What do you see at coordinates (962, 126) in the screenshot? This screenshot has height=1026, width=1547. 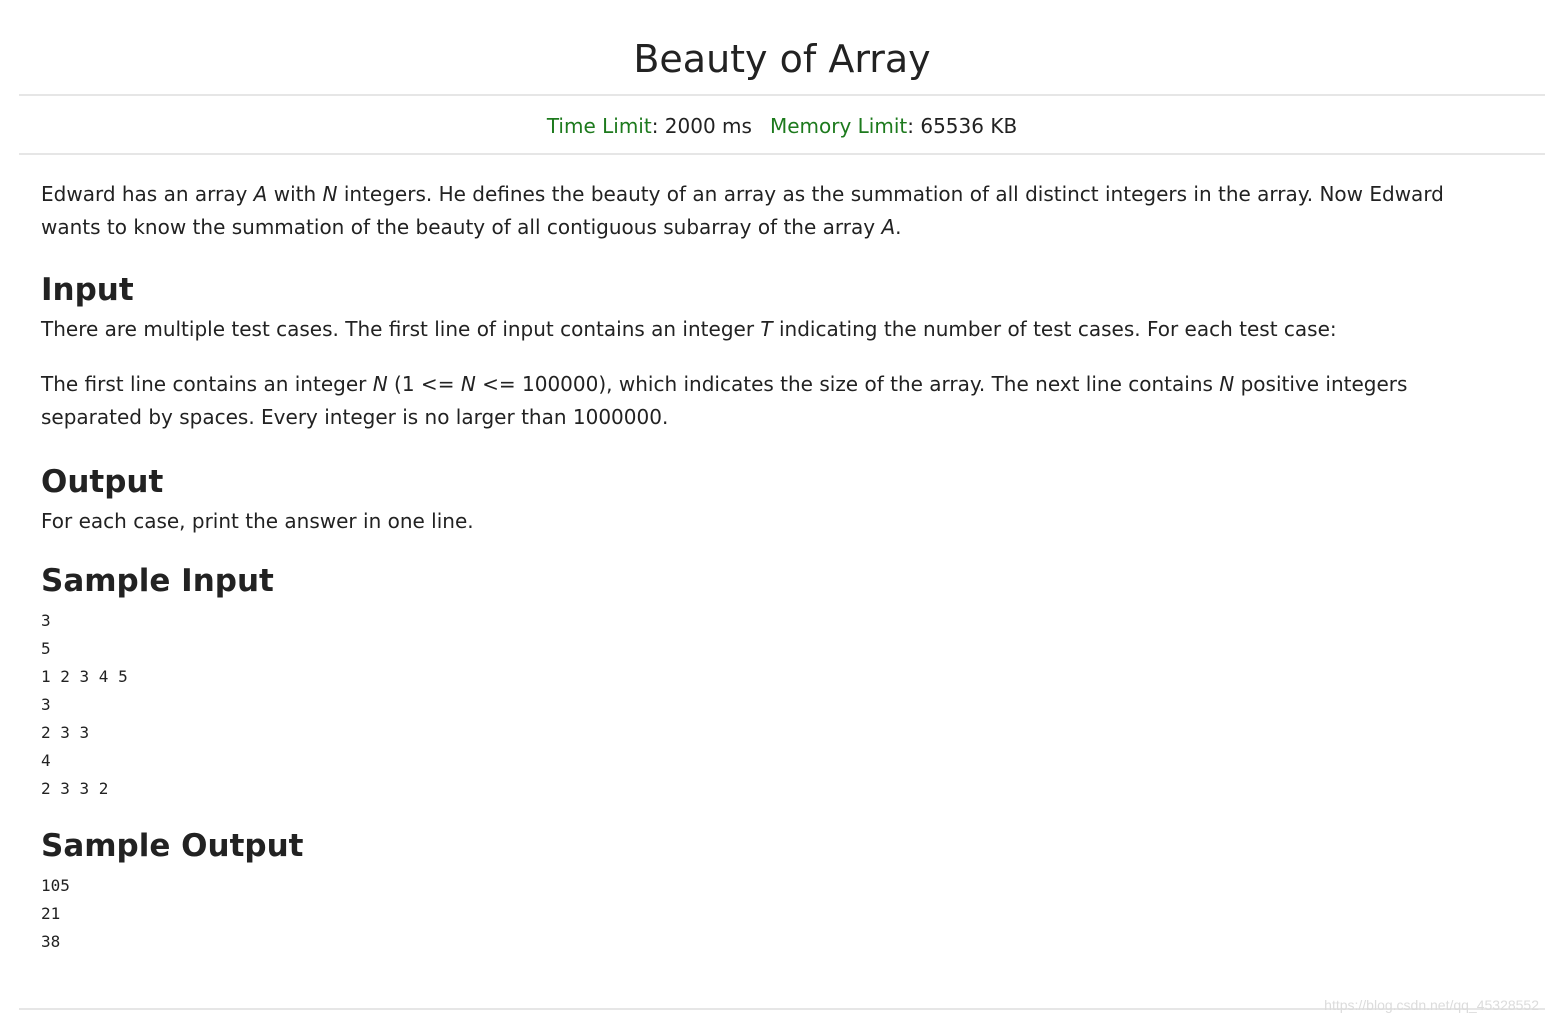 I see `memory-limit-value: : 65536 KB` at bounding box center [962, 126].